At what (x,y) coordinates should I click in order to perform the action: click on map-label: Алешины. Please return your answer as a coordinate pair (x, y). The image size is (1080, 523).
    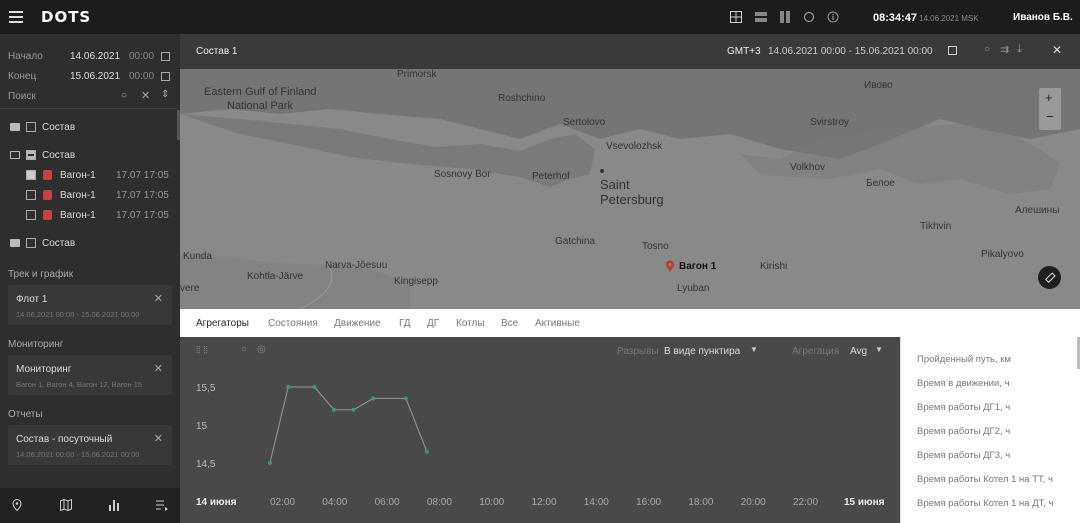
    Looking at the image, I should click on (1037, 210).